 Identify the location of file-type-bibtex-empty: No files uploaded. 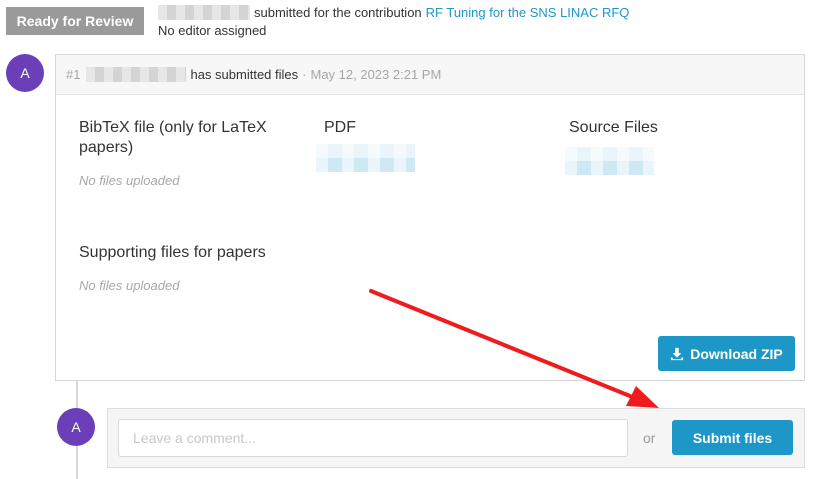
(129, 180).